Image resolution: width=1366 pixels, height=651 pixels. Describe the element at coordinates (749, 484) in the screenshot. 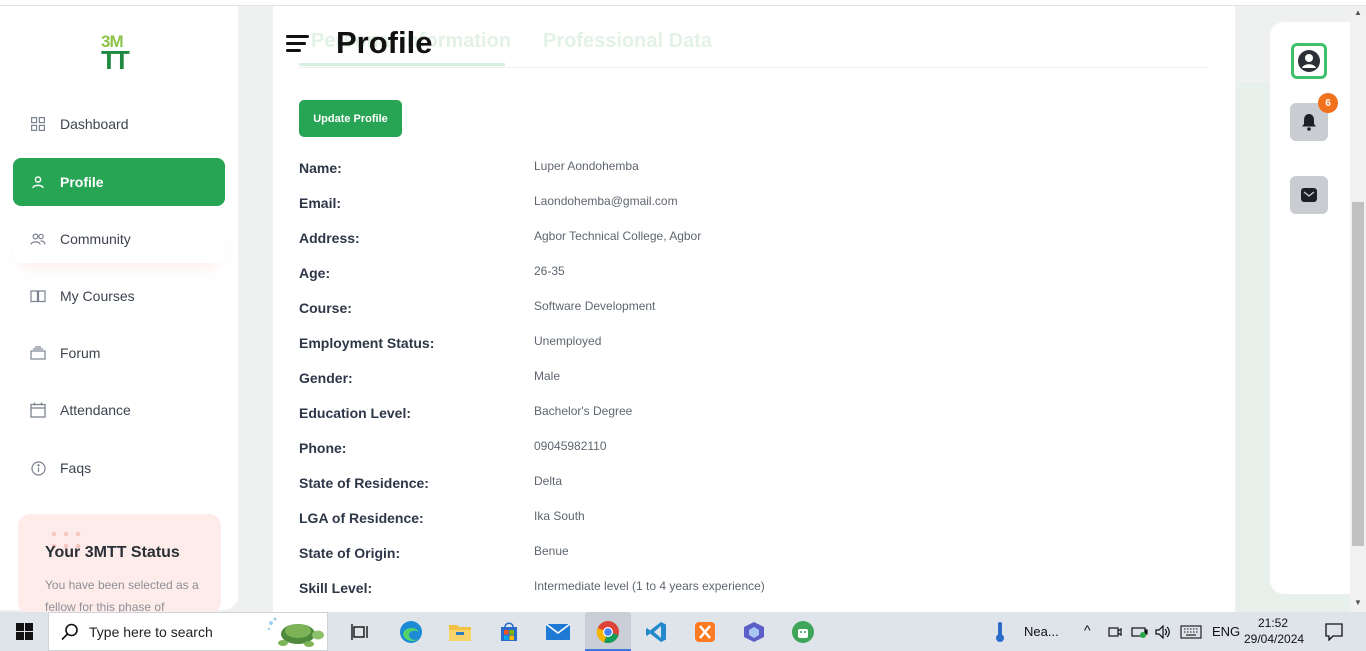

I see `profile-field-row: State of Residence: Delta` at that location.